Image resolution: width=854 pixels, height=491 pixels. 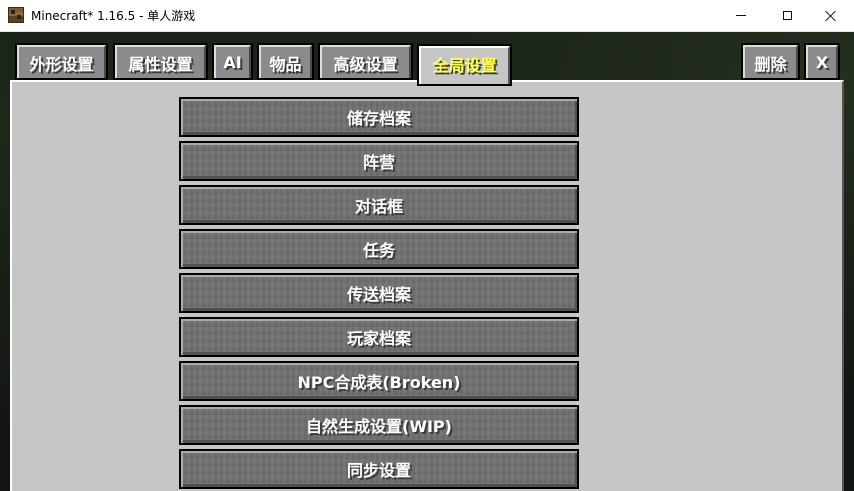 What do you see at coordinates (379, 469) in the screenshot?
I see `sync-settings-button: 同步设置` at bounding box center [379, 469].